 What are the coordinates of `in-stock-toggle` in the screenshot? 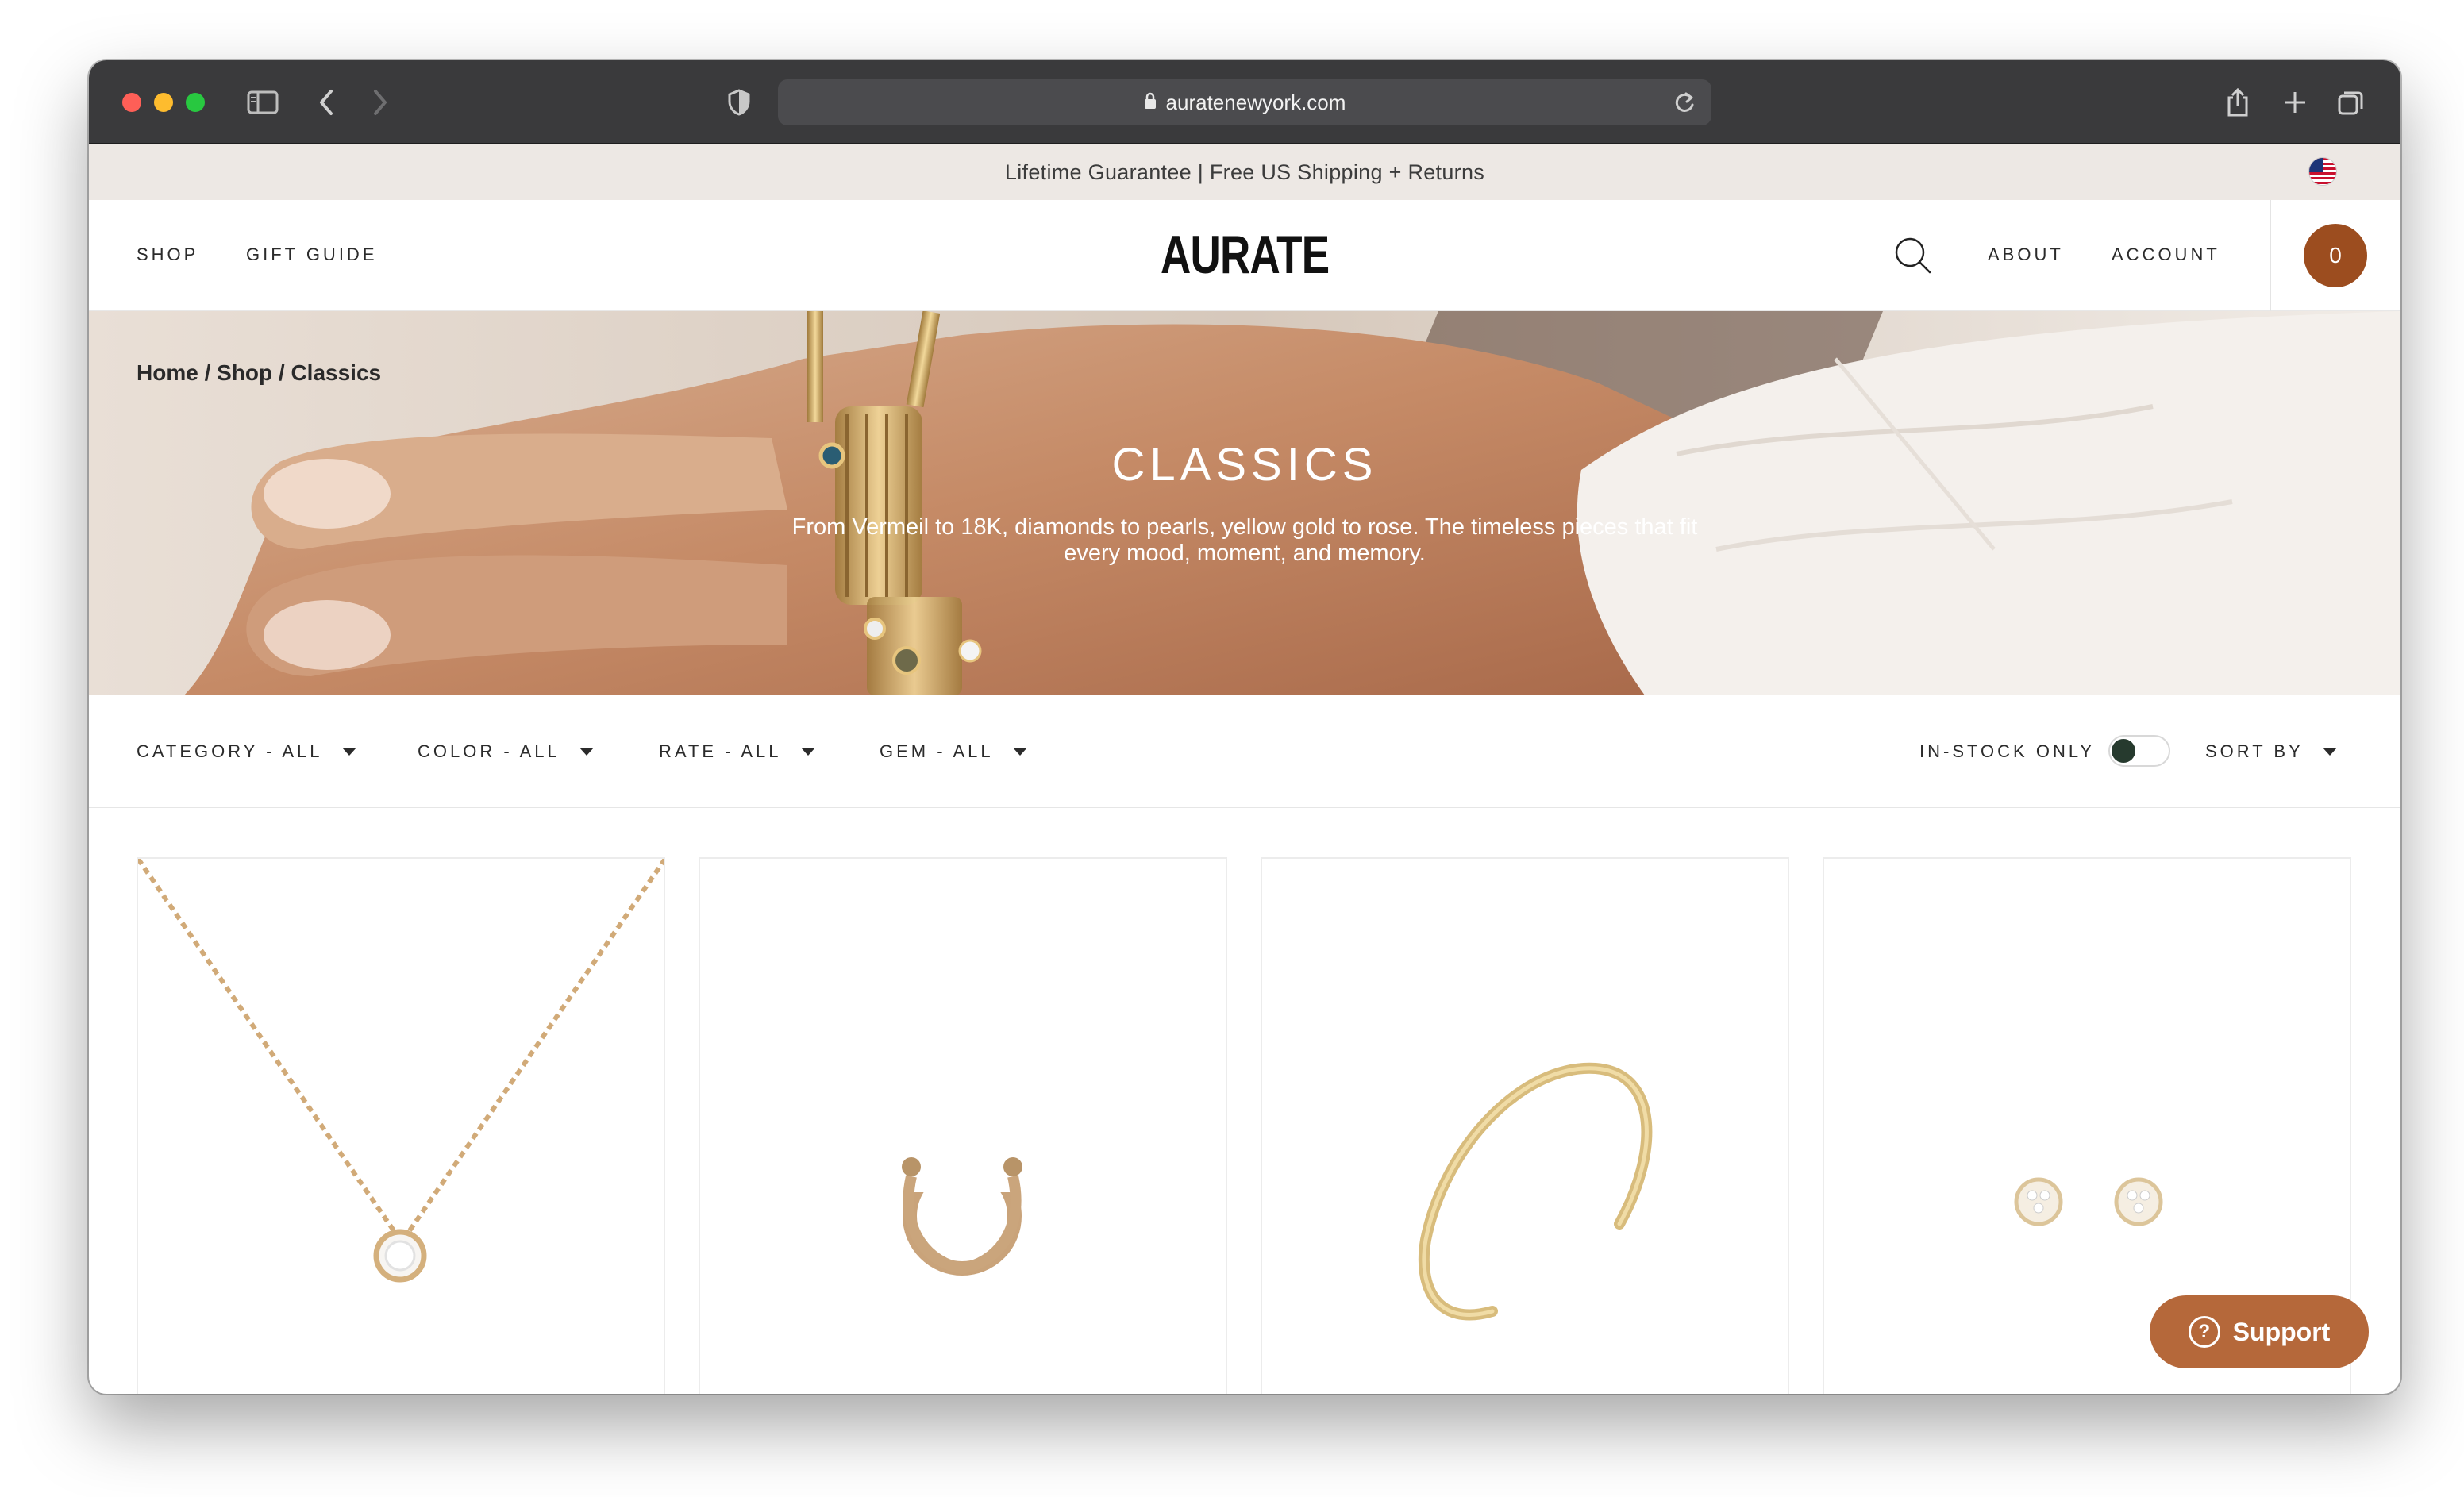 It's located at (2139, 751).